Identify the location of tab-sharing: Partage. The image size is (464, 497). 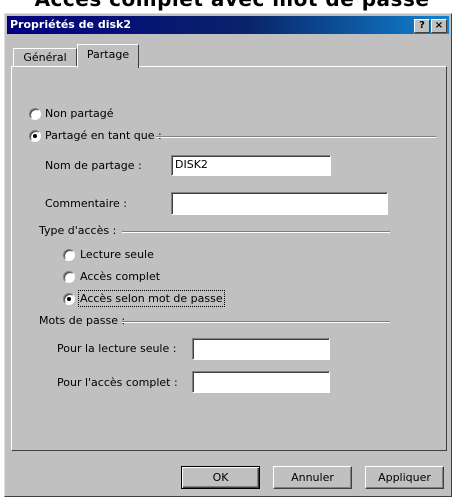
(108, 56).